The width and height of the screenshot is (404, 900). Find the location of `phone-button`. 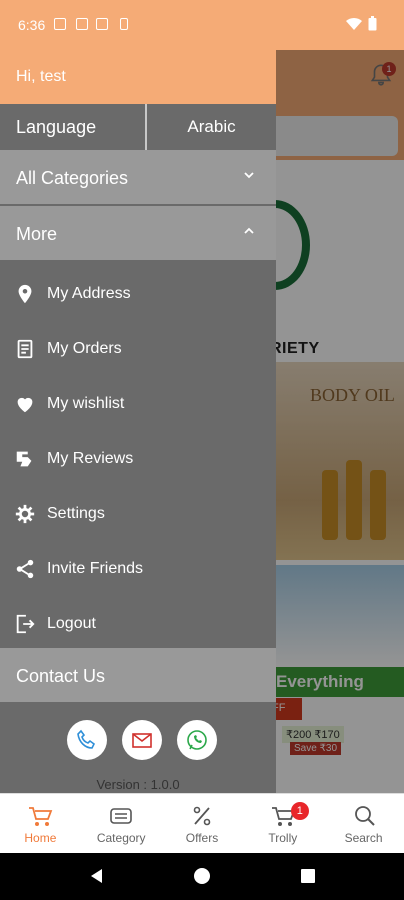

phone-button is located at coordinates (87, 740).